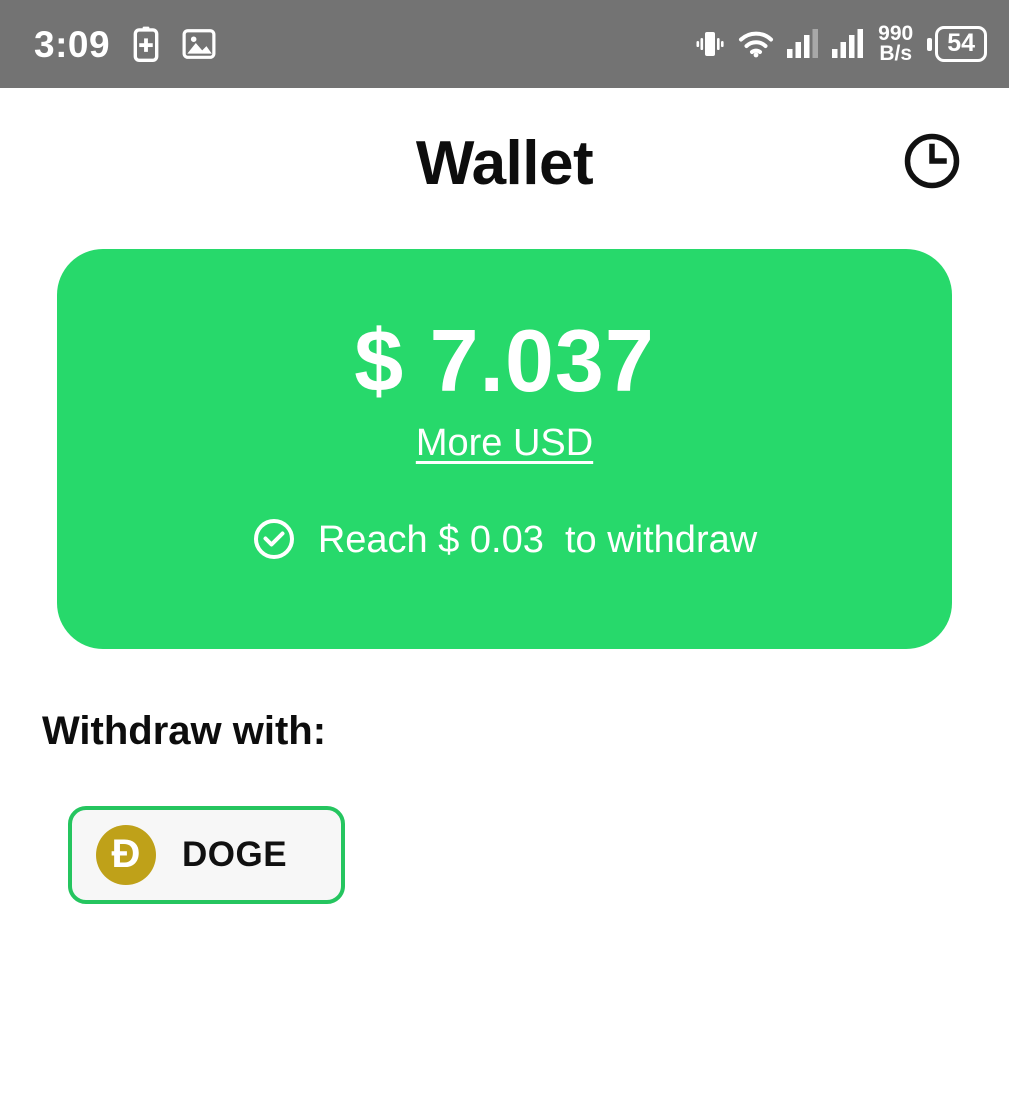 This screenshot has height=1120, width=1009. Describe the element at coordinates (184, 731) in the screenshot. I see `withdraw-with-label: Withdraw with:` at that location.